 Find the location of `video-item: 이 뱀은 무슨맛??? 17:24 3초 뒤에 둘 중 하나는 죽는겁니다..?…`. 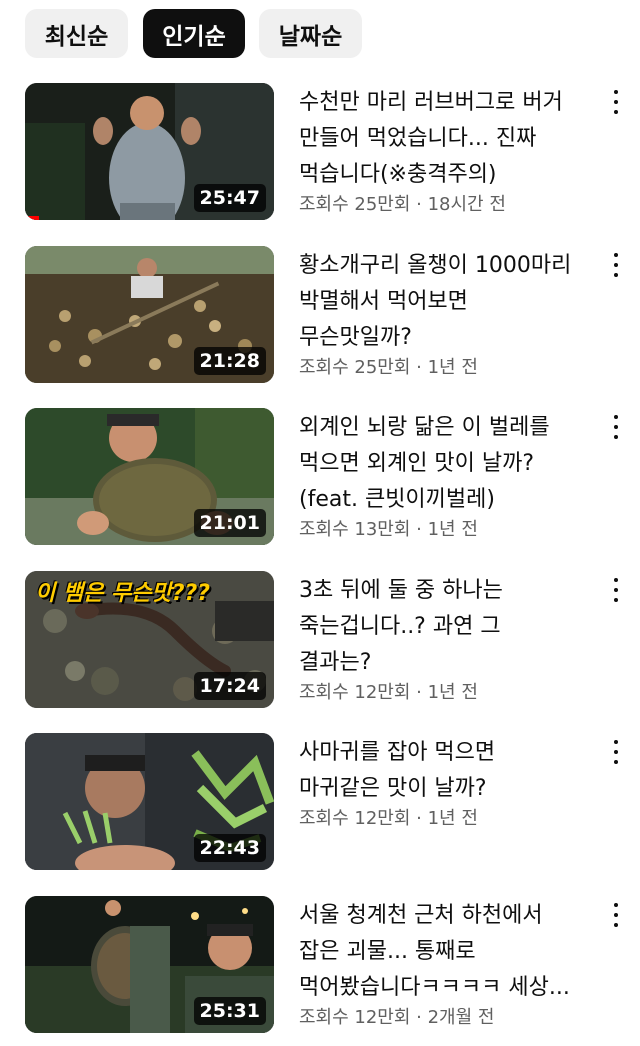

video-item: 이 뱀은 무슨맛??? 17:24 3초 뒤에 둘 중 하나는 죽는겁니다..?… is located at coordinates (320, 646).